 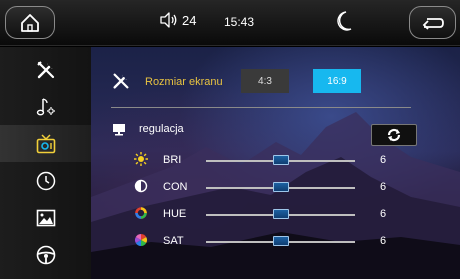 What do you see at coordinates (178, 20) in the screenshot?
I see `volume-indicator: 24` at bounding box center [178, 20].